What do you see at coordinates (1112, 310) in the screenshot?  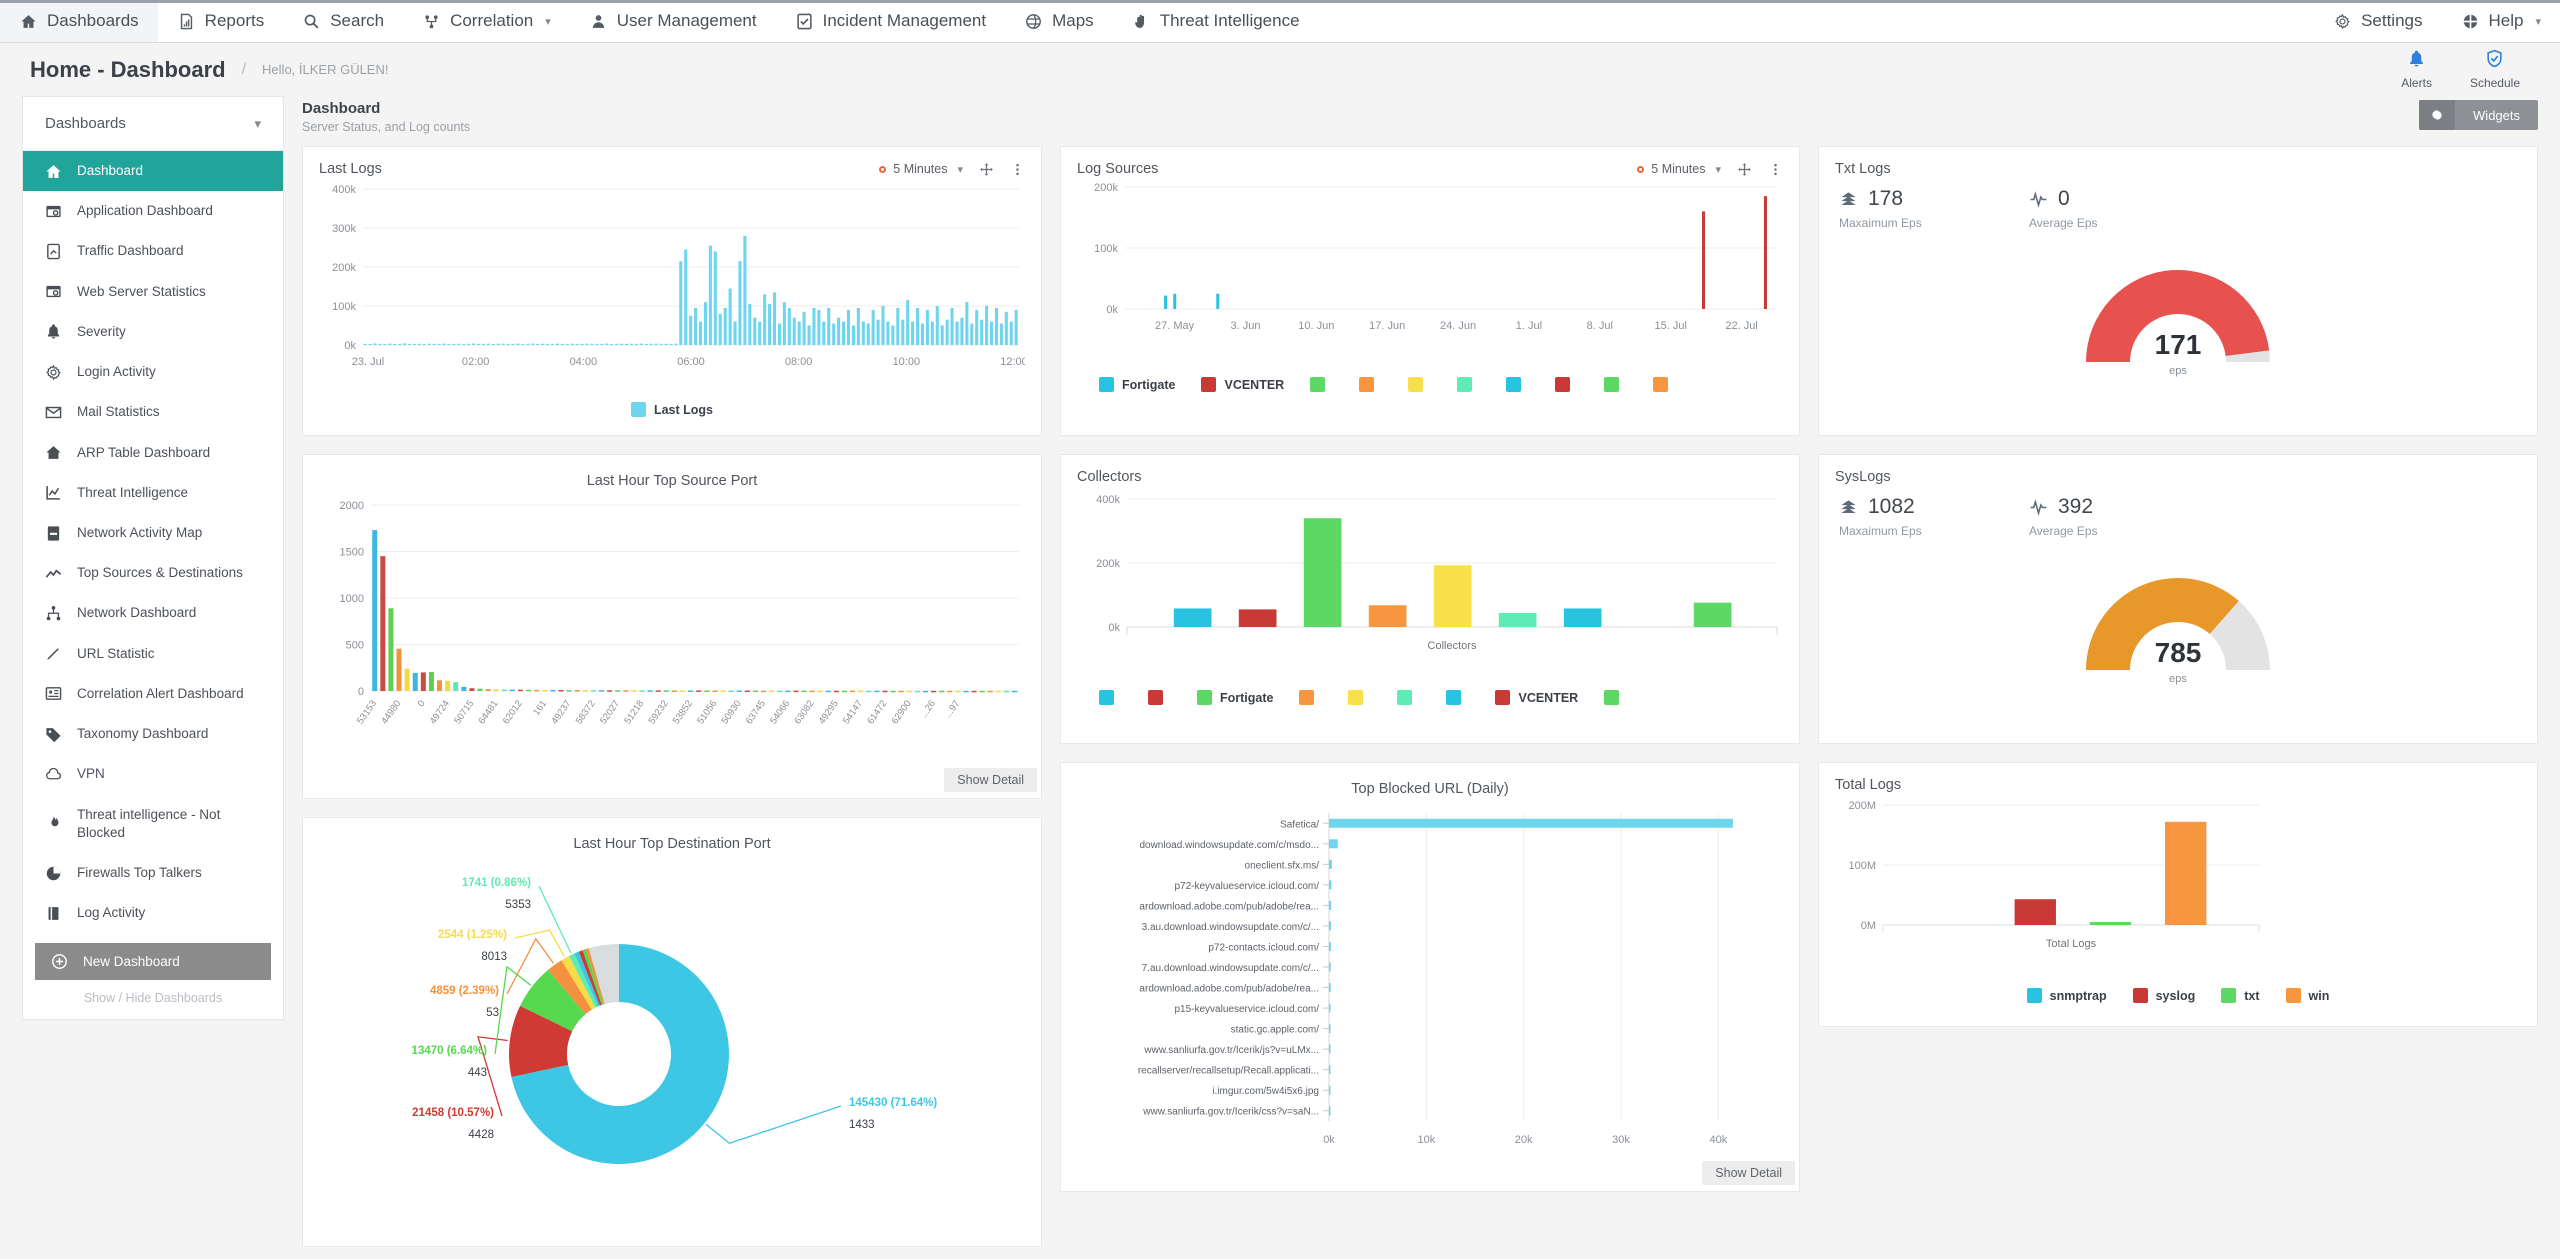 I see `svg-text: 0k` at bounding box center [1112, 310].